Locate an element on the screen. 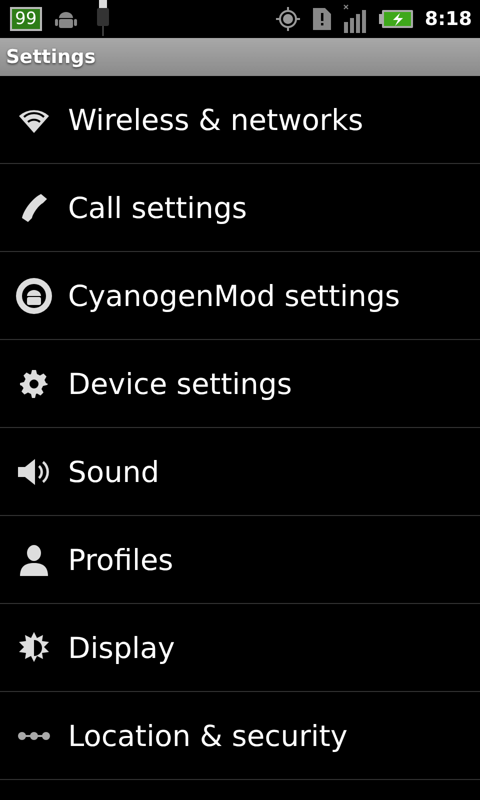 The width and height of the screenshot is (480, 800). settings-item: Profiles is located at coordinates (240, 560).